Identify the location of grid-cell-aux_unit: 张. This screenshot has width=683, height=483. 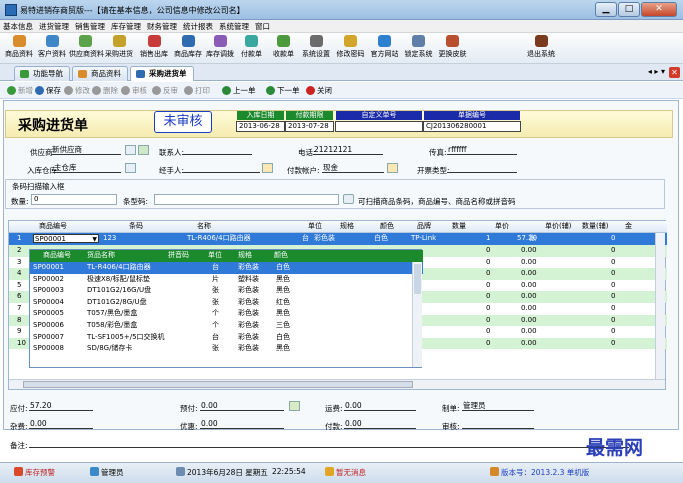
(532, 238).